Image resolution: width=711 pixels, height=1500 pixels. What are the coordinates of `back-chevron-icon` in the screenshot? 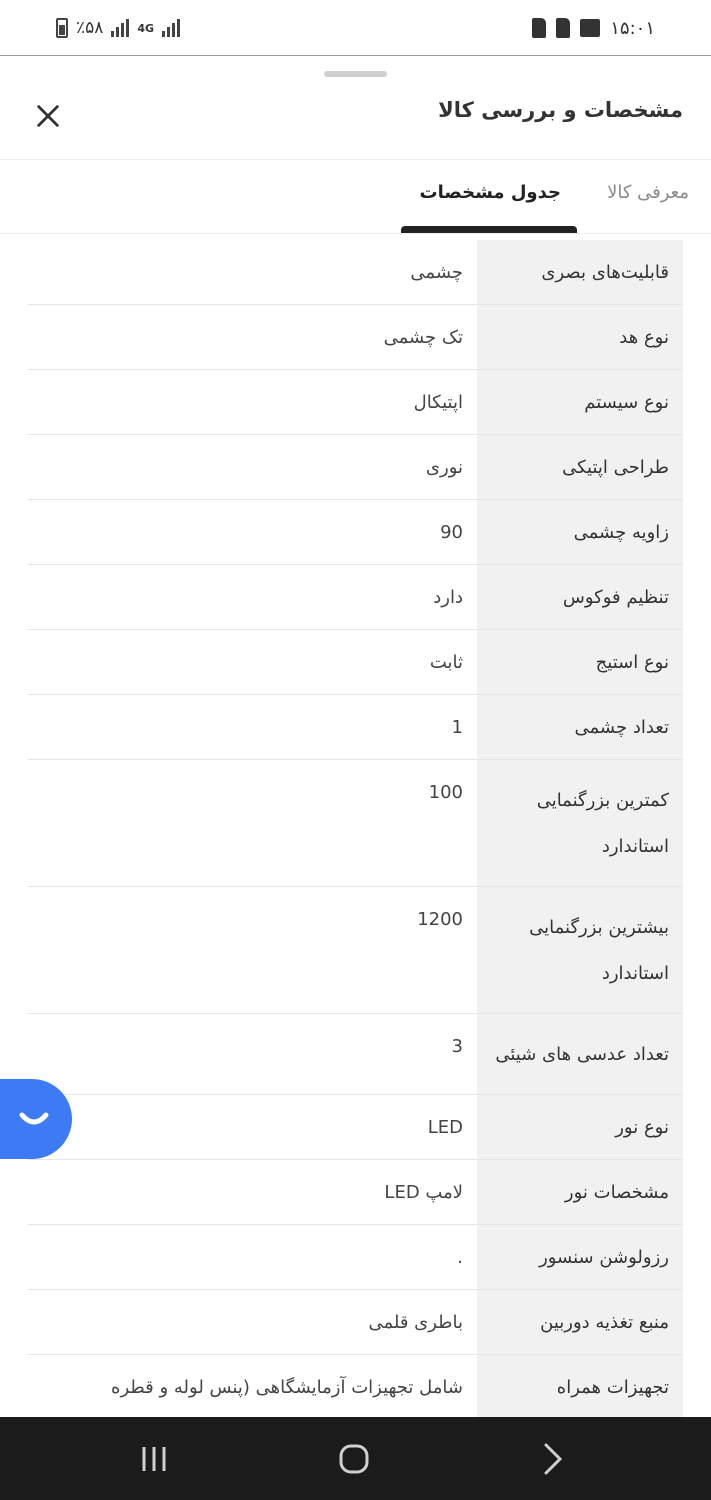 It's located at (552, 1459).